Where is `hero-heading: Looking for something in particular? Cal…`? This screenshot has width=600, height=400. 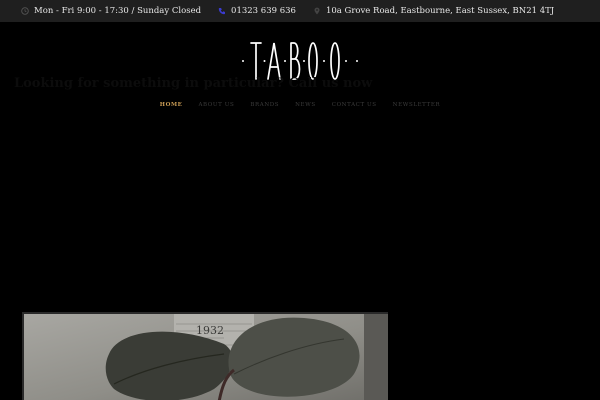 hero-heading: Looking for something in particular? Cal… is located at coordinates (193, 83).